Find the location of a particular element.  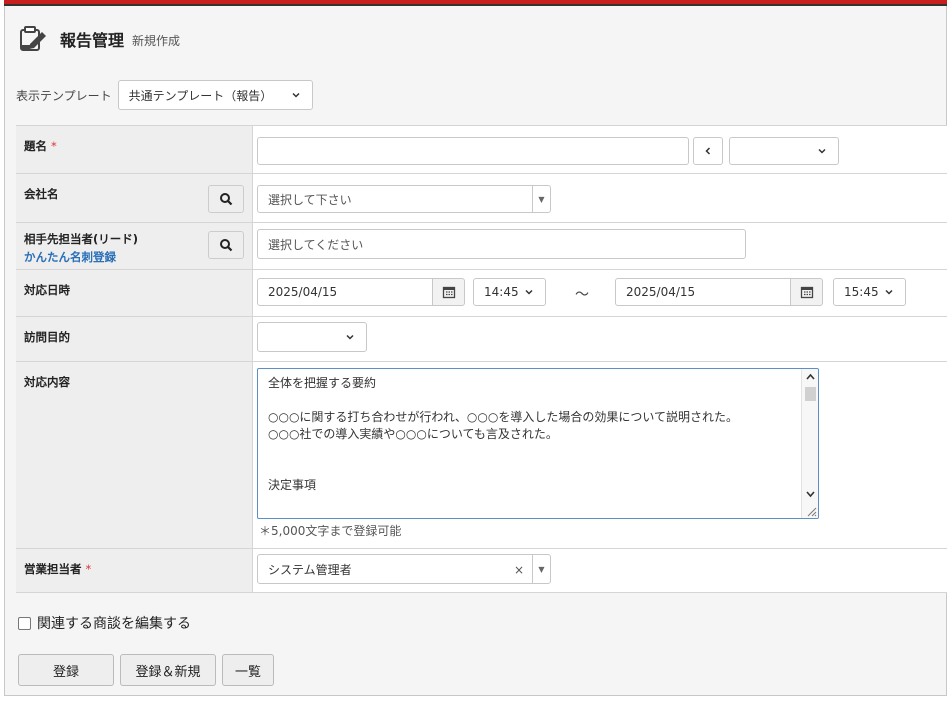

contact-value-cell: 選択してください is located at coordinates (600, 246).